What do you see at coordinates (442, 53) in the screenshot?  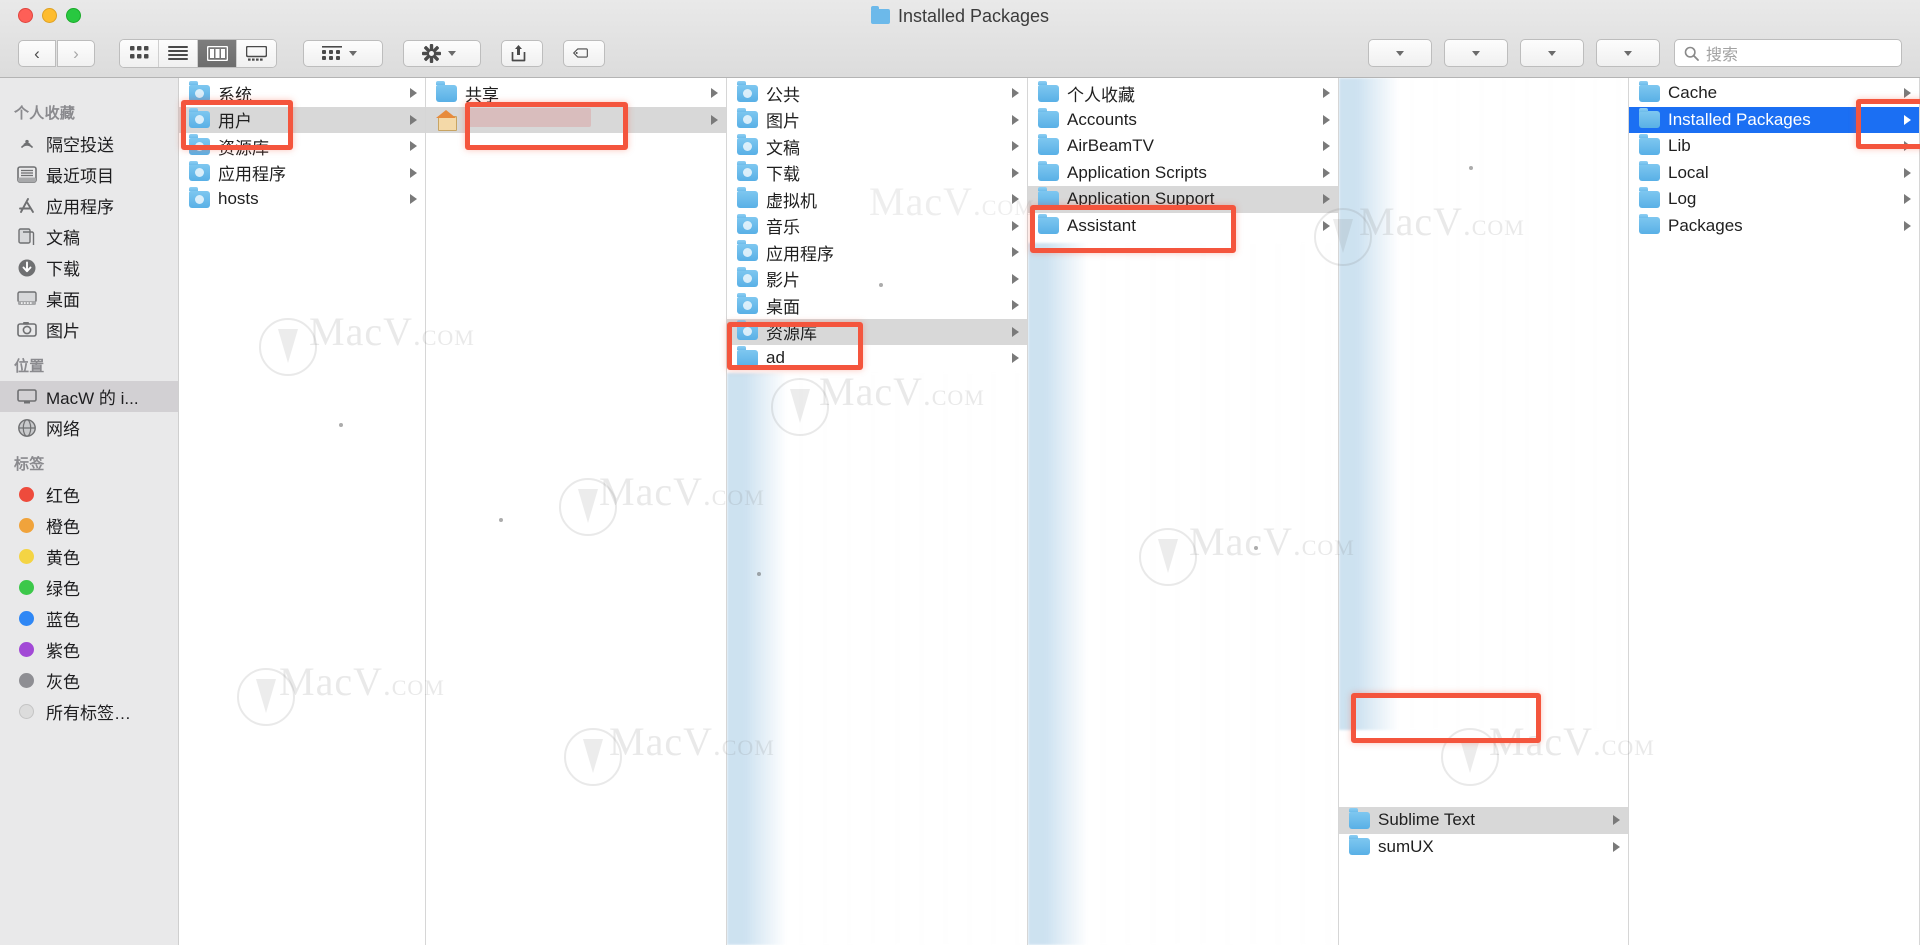 I see `action-button` at bounding box center [442, 53].